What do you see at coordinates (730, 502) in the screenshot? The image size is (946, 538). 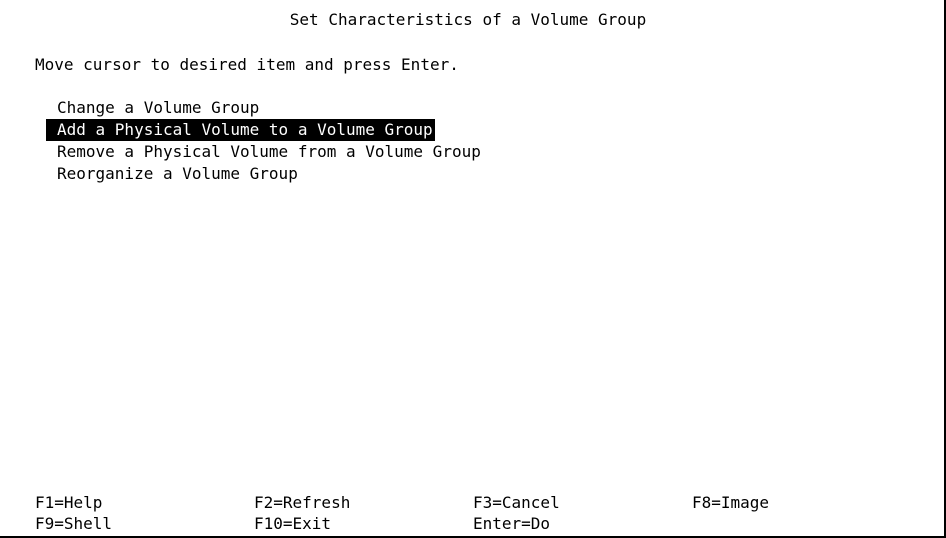 I see `f8-image-key: F8=Image` at bounding box center [730, 502].